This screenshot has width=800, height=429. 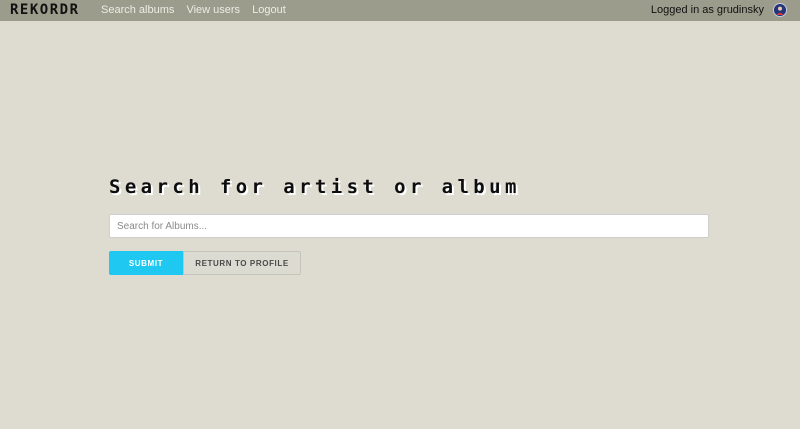 I want to click on album-search-input, so click(x=409, y=226).